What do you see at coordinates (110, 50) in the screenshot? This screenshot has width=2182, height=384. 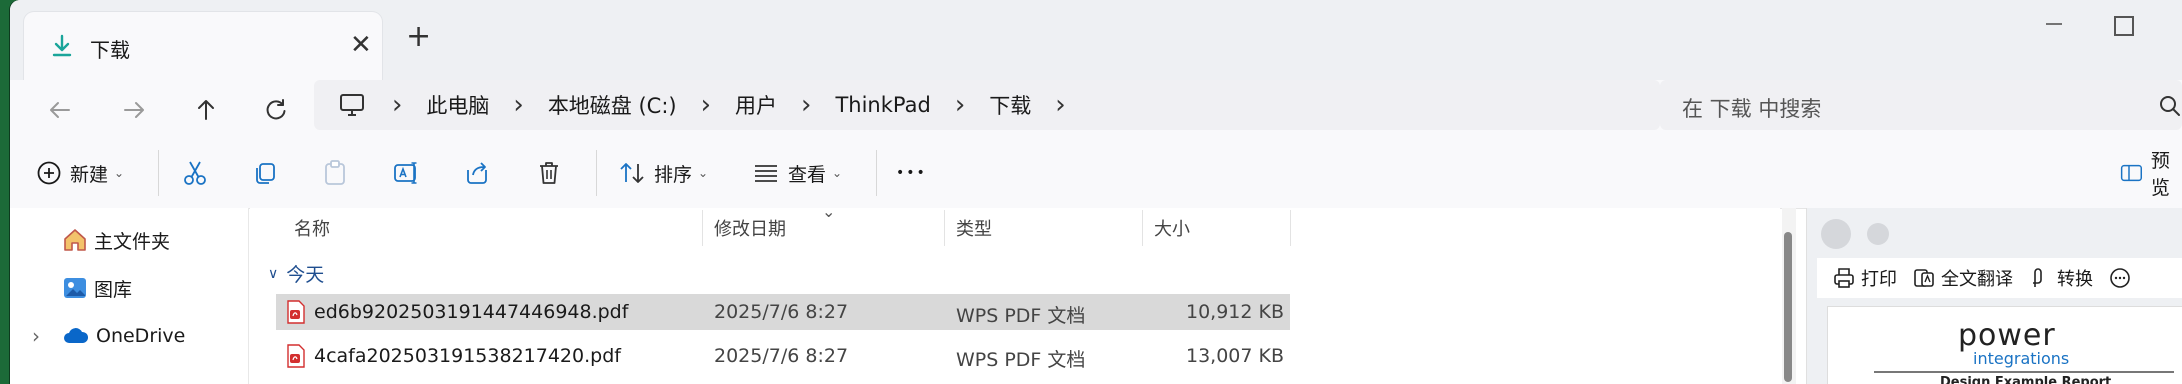 I see `tab-title: 下载` at bounding box center [110, 50].